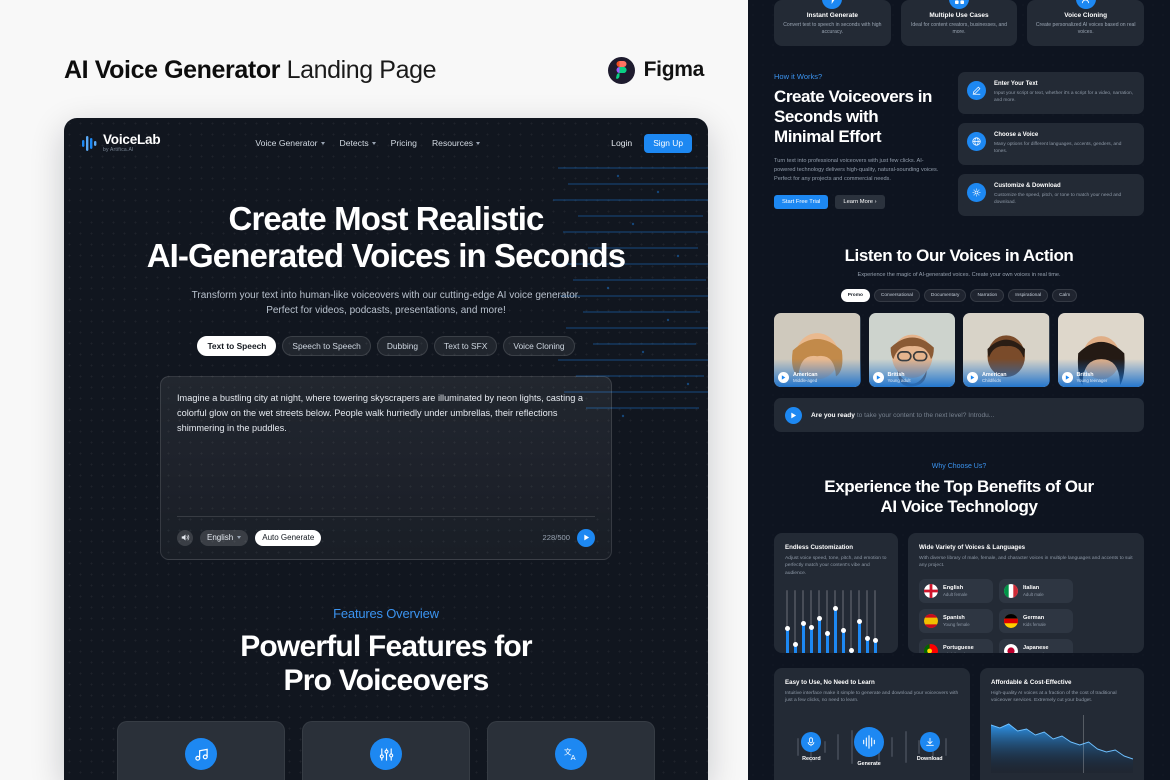 Image resolution: width=1170 pixels, height=780 pixels. I want to click on tab-voice-cloning: Voice Cloning, so click(539, 345).